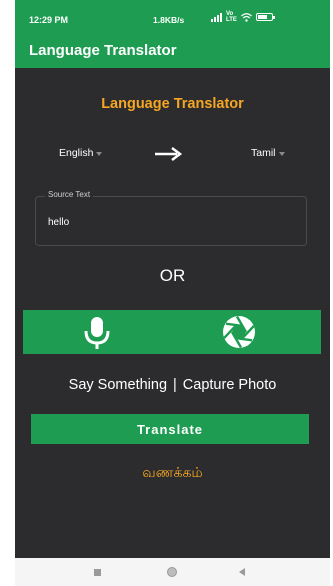  I want to click on volte-icon: Vo LTE, so click(231, 17).